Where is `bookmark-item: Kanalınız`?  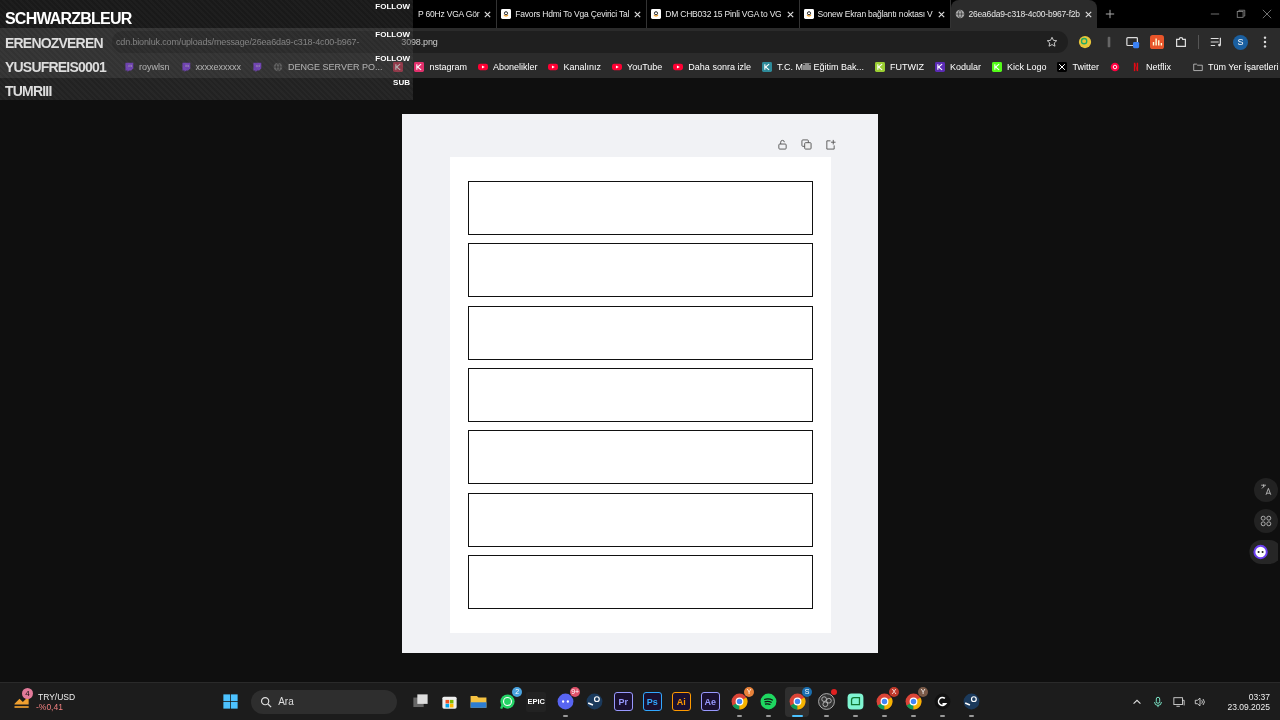 bookmark-item: Kanalınız is located at coordinates (574, 67).